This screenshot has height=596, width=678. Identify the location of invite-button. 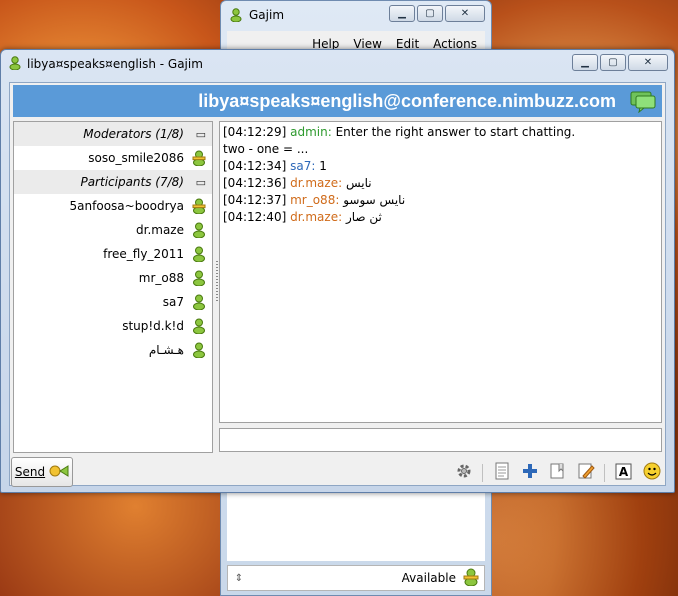
(529, 472).